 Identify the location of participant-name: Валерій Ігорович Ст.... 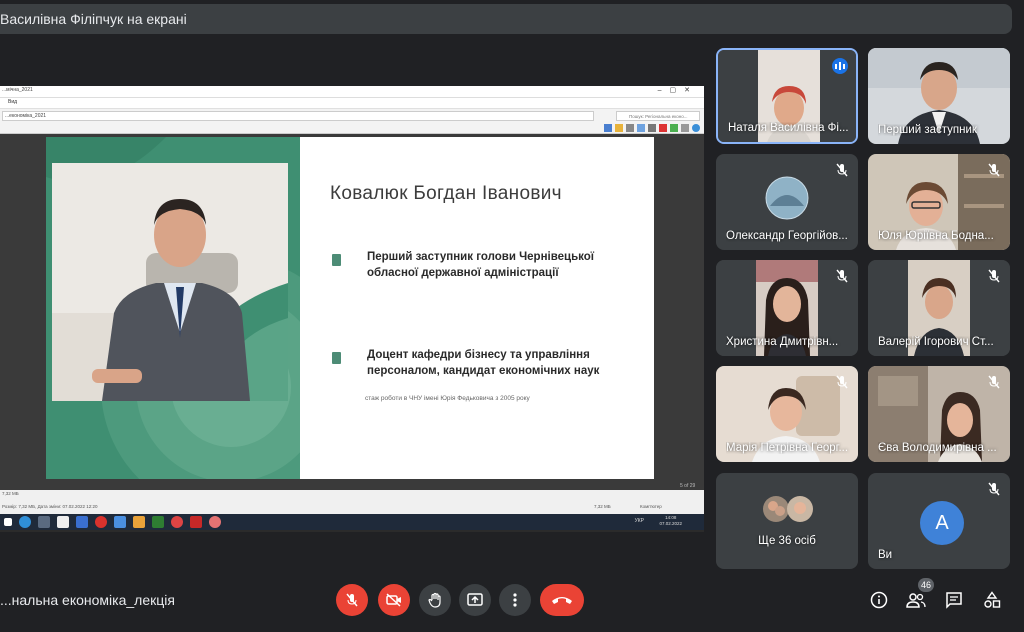
(936, 342).